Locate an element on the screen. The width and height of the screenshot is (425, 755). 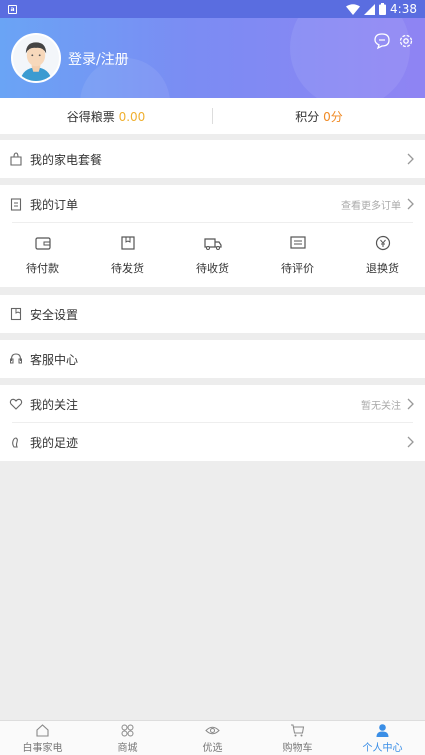
box-icon is located at coordinates (127, 243).